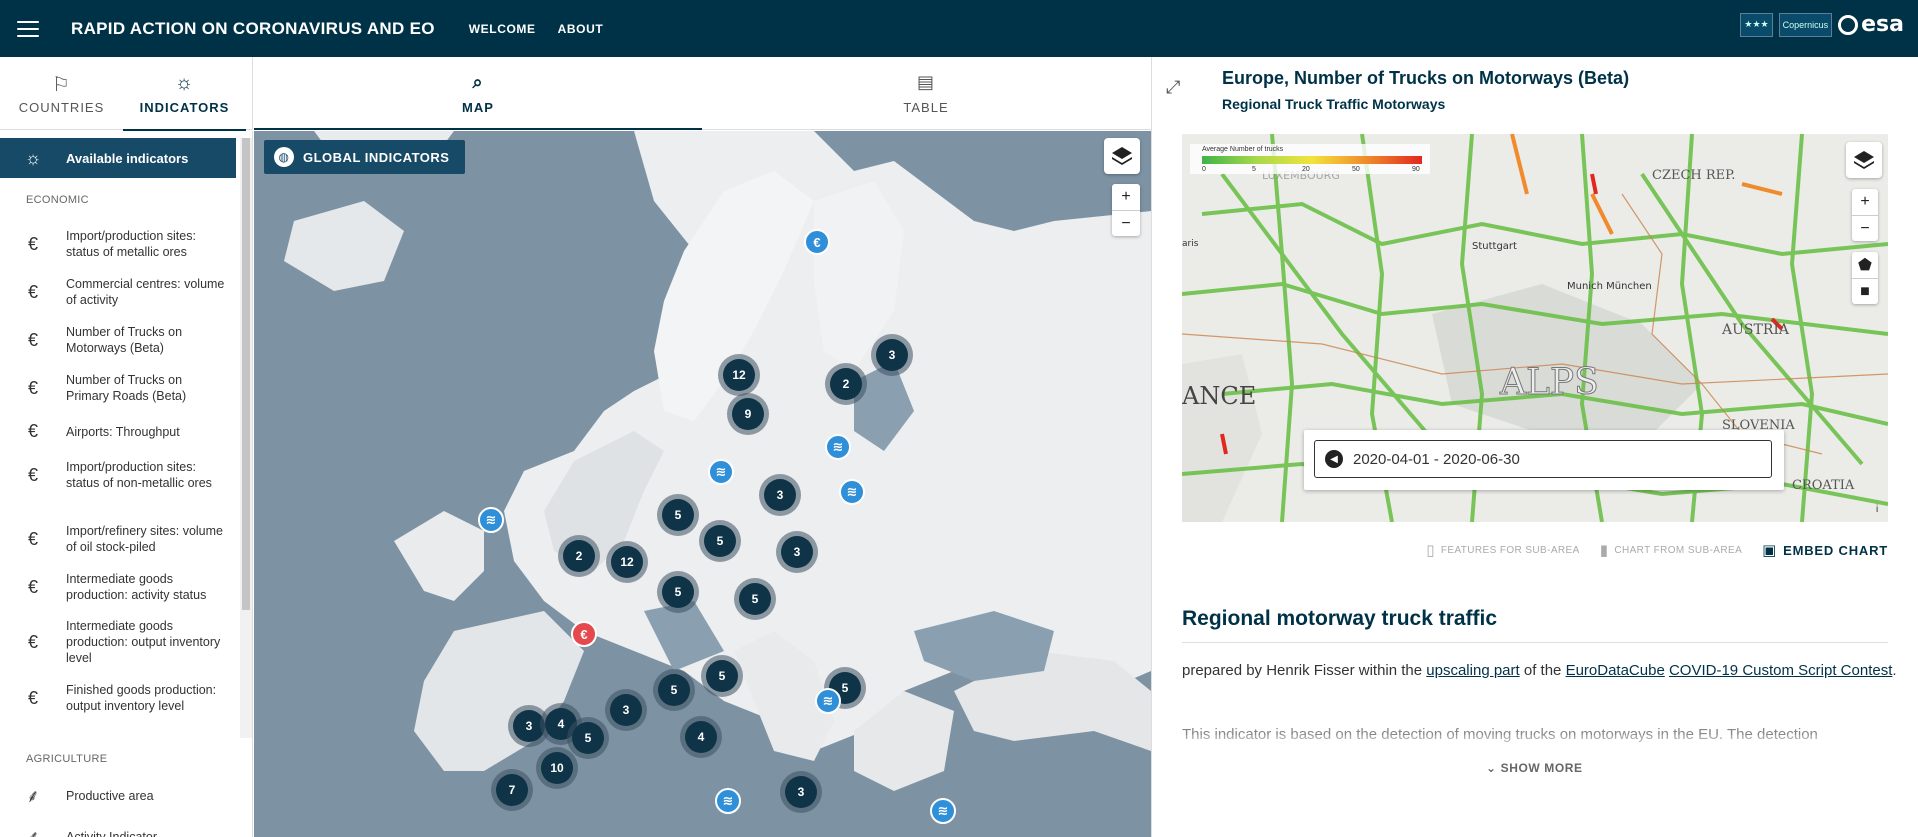  Describe the element at coordinates (478, 93) in the screenshot. I see `tab-map: ⌕ MAP` at that location.